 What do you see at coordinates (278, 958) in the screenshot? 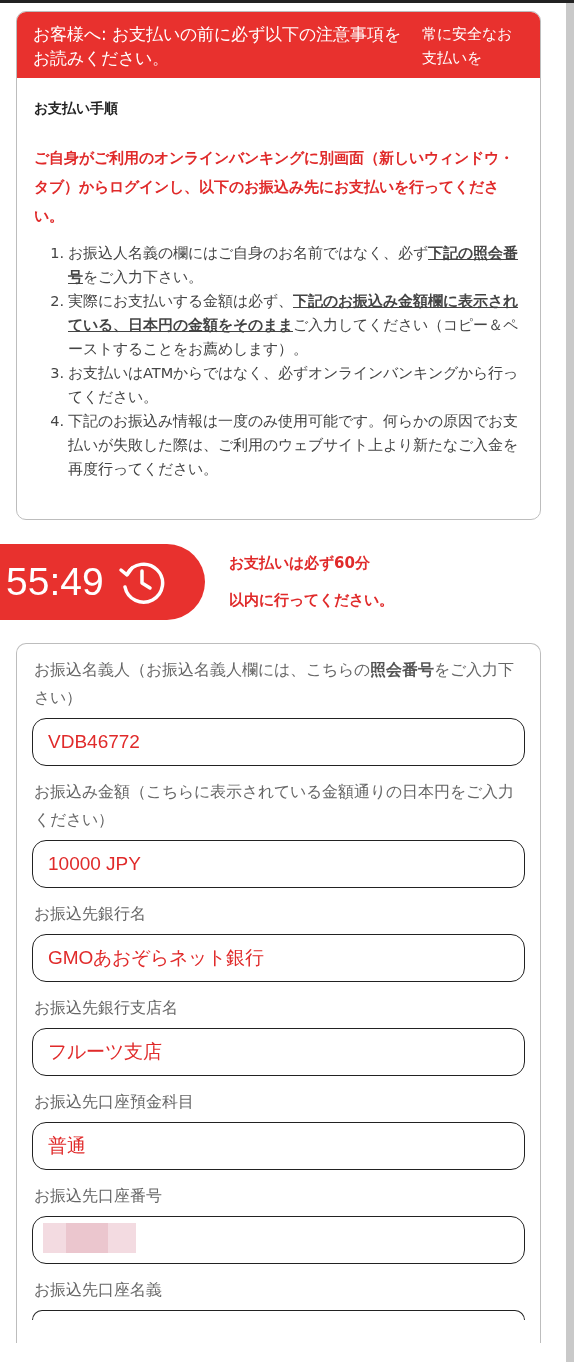
I see `readonly-field: GMOあおぞらネット銀行` at bounding box center [278, 958].